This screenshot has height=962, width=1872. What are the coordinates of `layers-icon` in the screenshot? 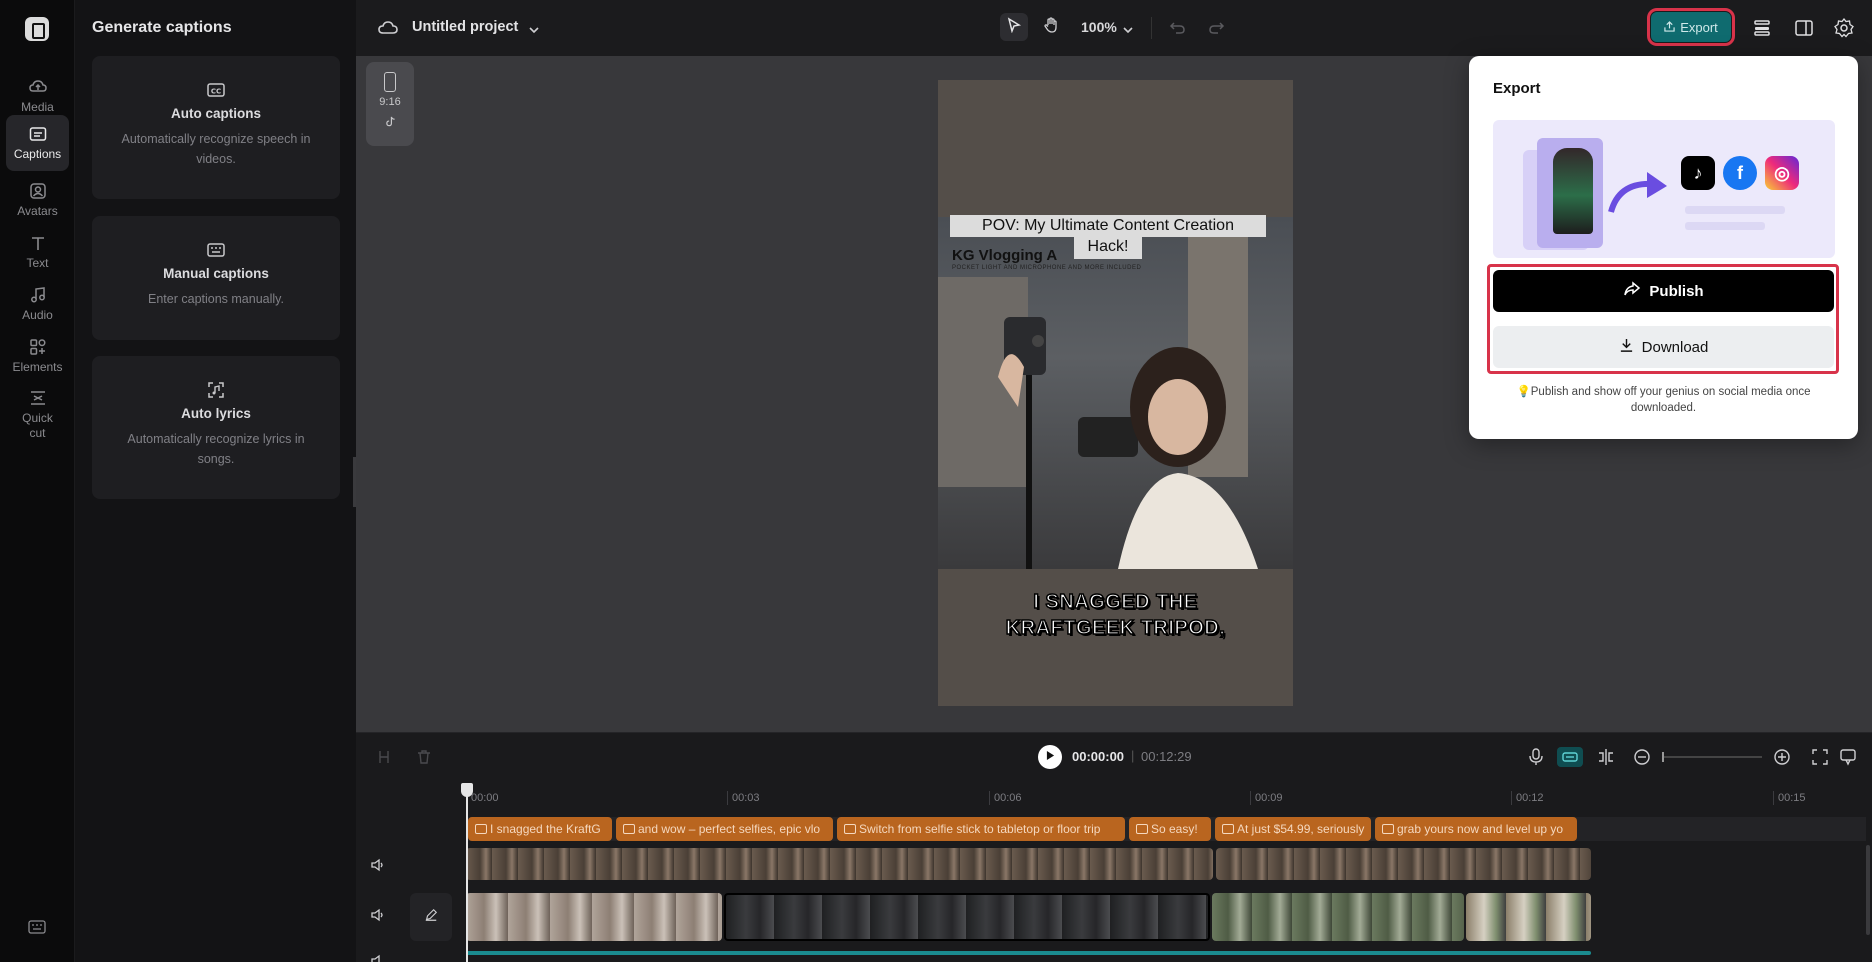 It's located at (1762, 28).